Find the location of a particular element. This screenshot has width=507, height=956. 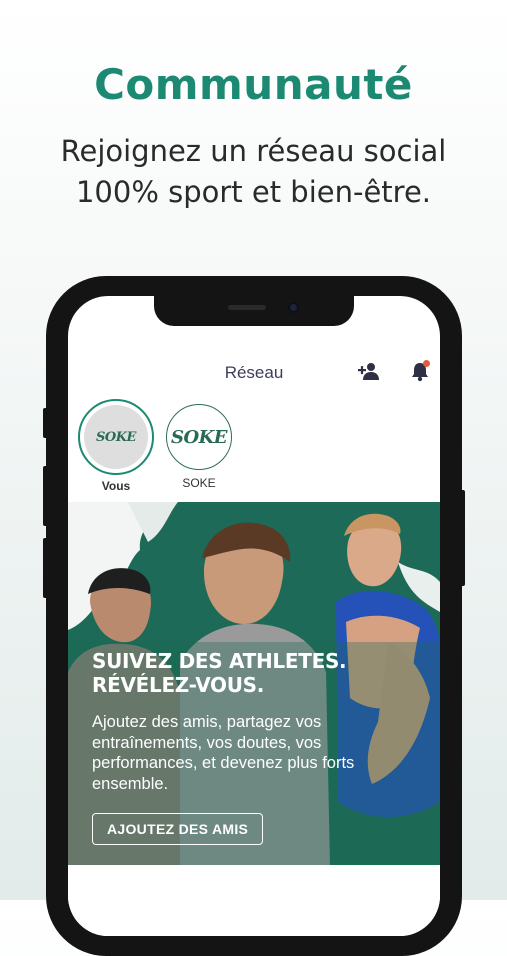

notch is located at coordinates (254, 311).